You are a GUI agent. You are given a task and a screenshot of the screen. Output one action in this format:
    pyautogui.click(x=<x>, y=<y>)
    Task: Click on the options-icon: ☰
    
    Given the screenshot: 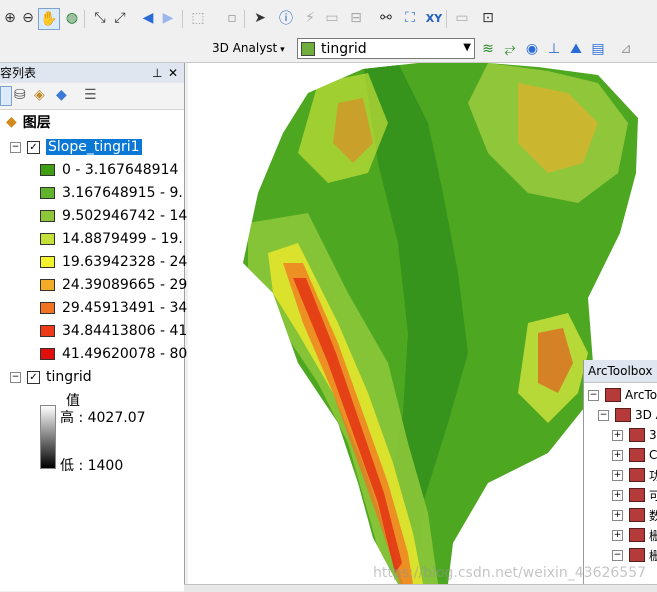 What is the action you would take?
    pyautogui.click(x=90, y=95)
    